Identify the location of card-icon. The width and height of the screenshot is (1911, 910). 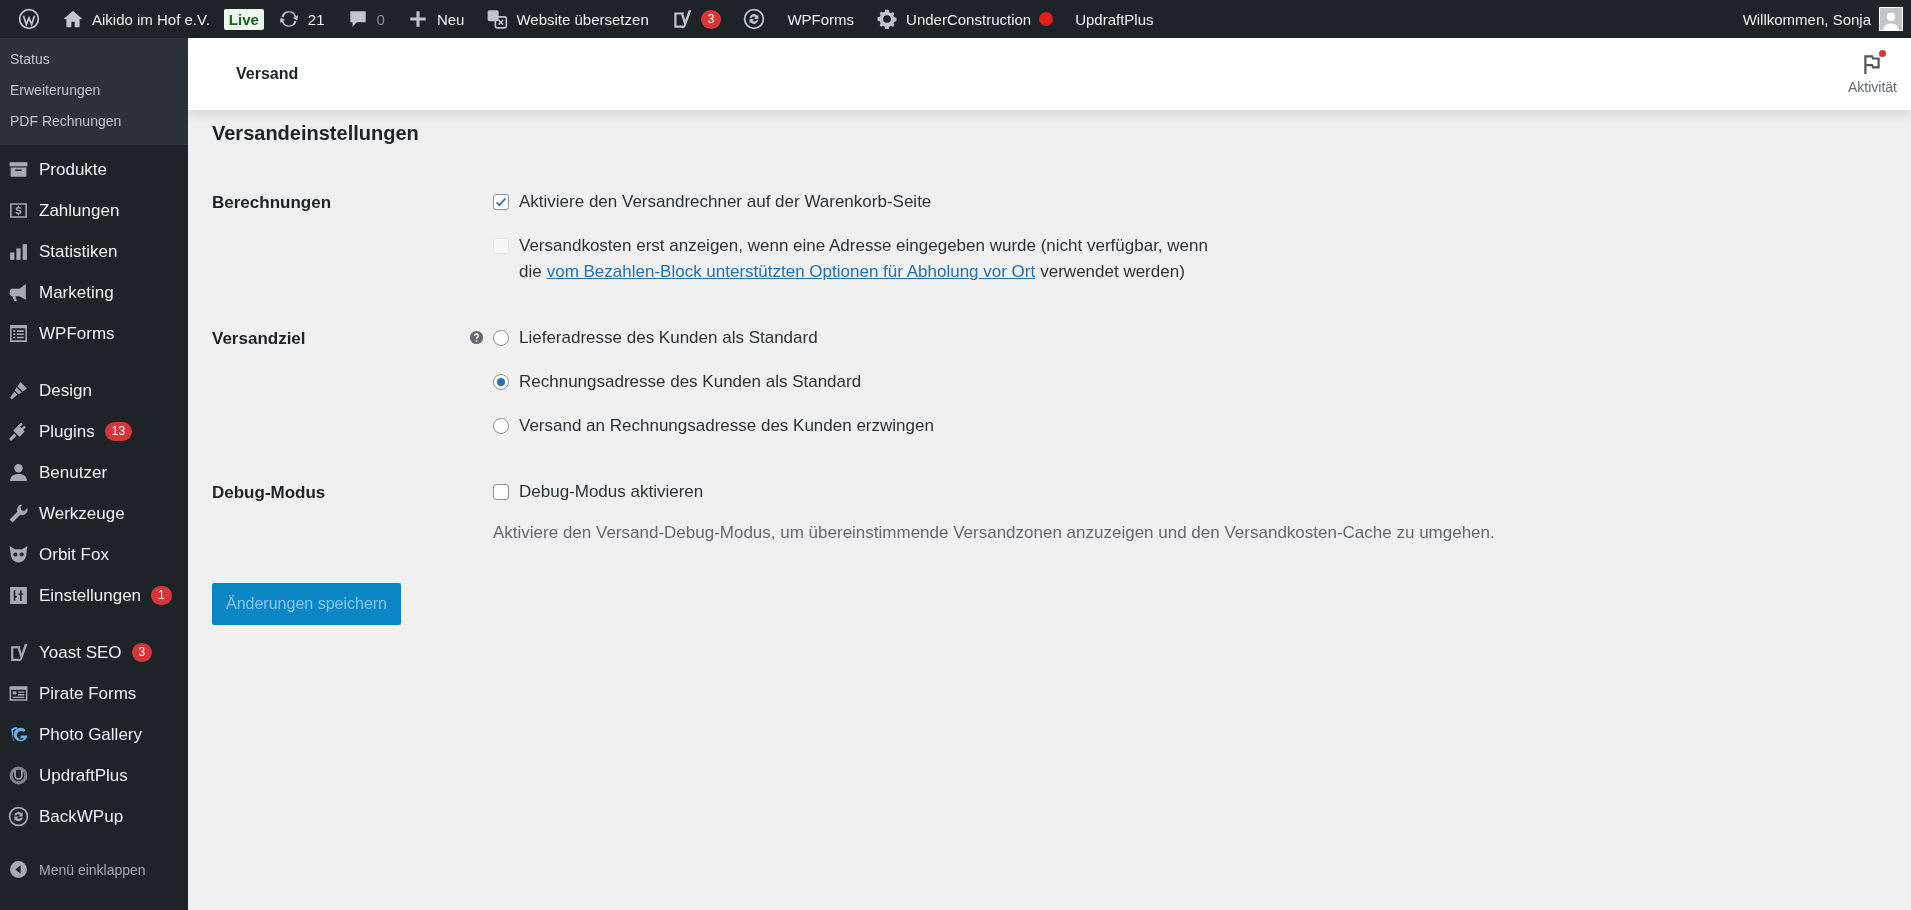
(18, 693).